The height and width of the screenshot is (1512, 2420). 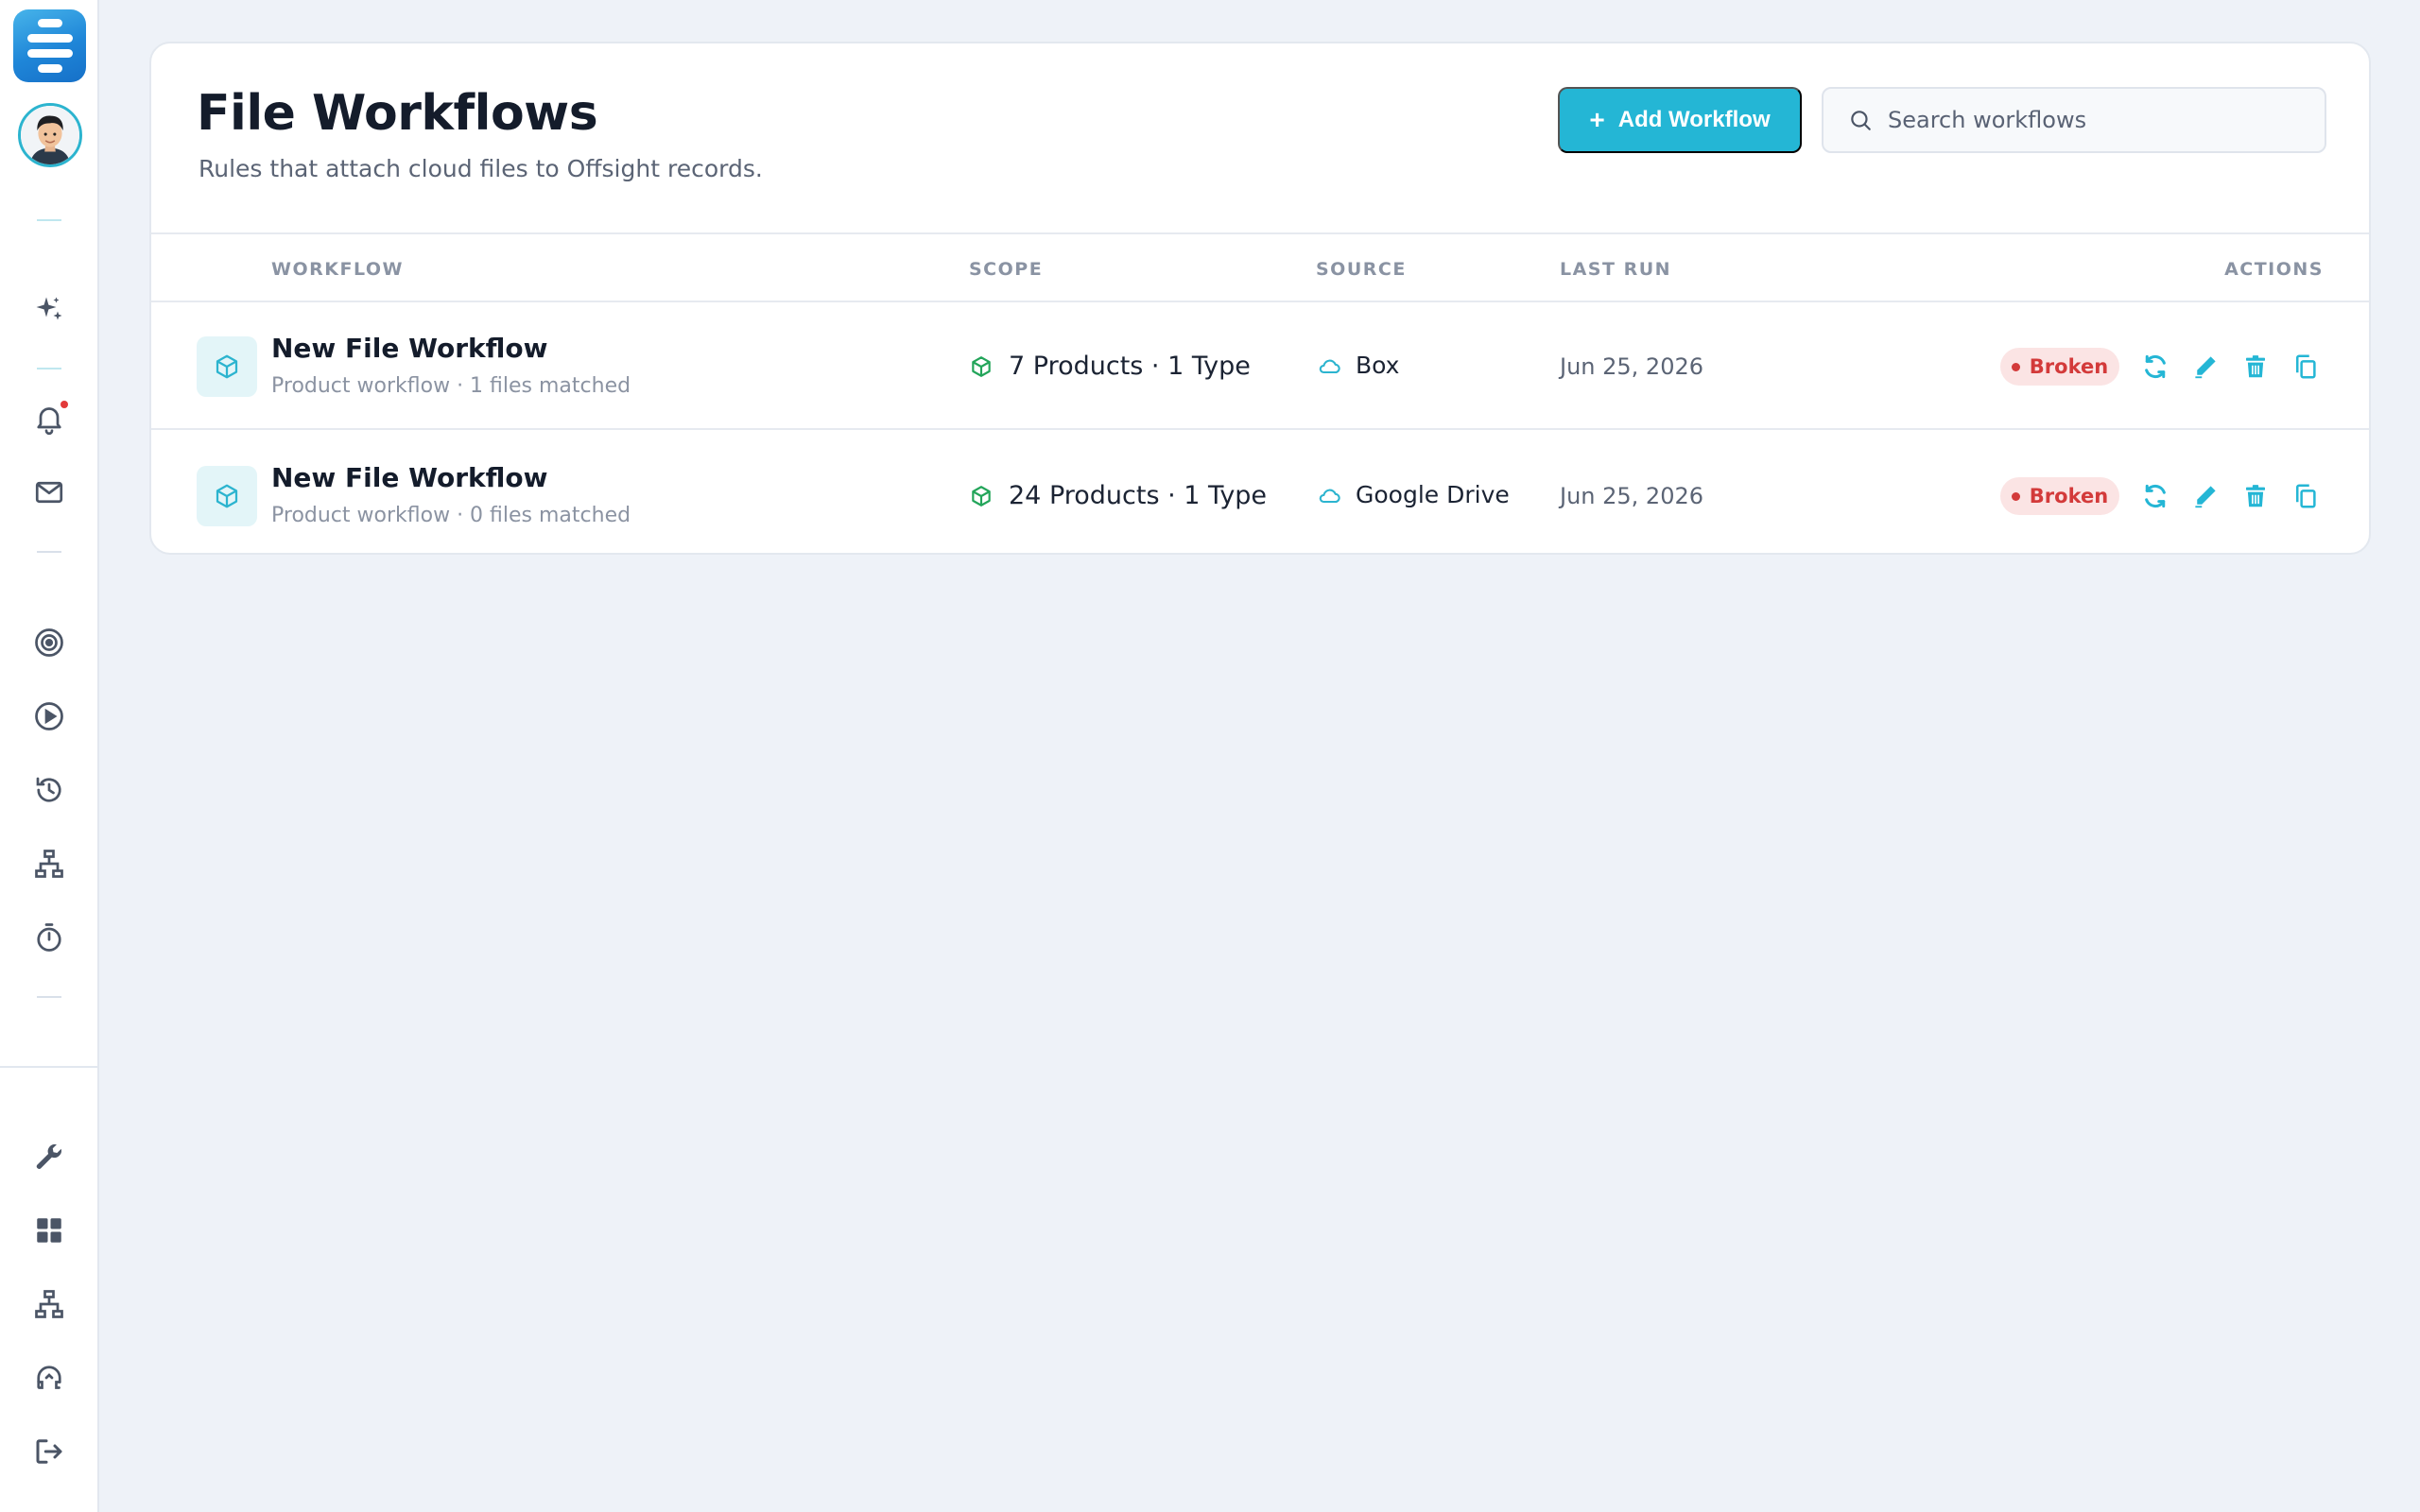 I want to click on add-workflow-button: + Add Workflow, so click(x=1680, y=120).